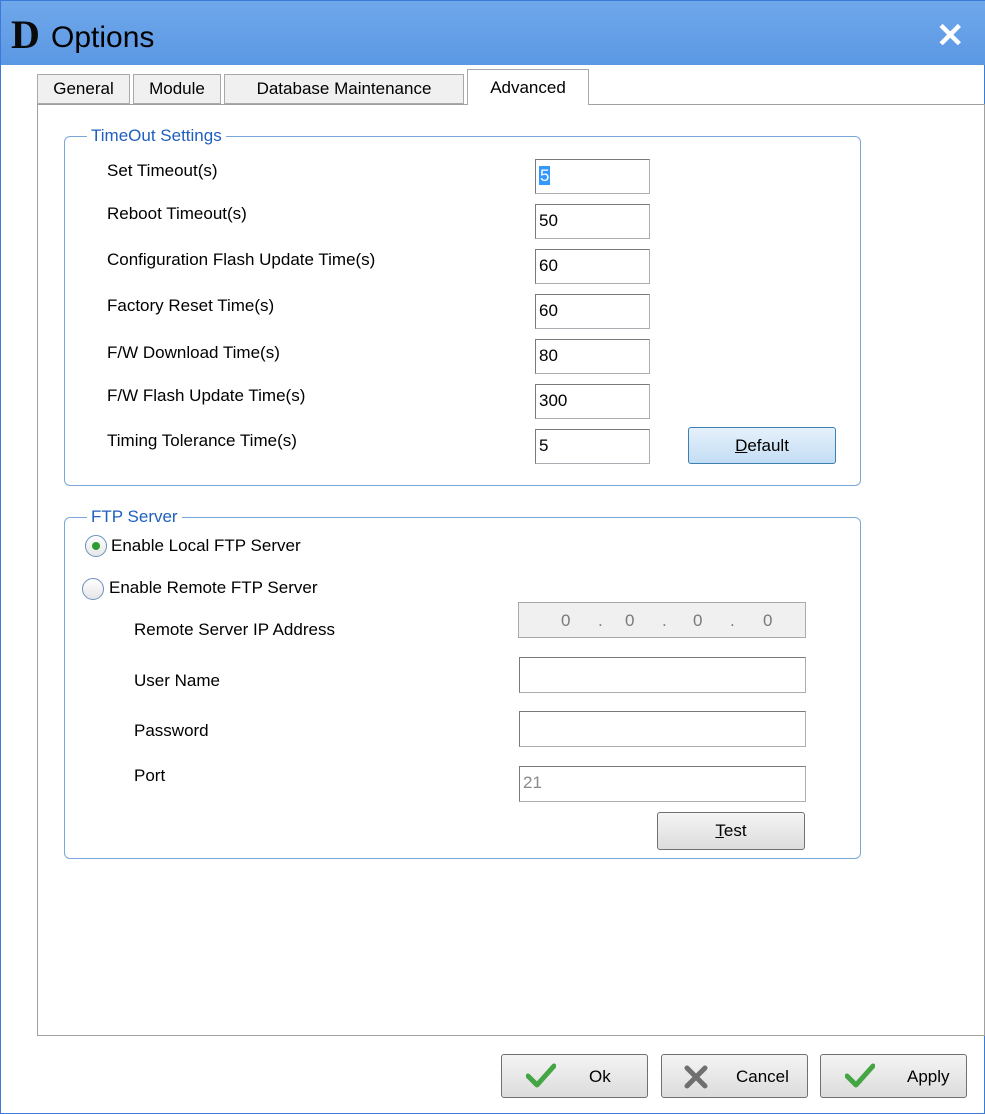 The image size is (985, 1114). What do you see at coordinates (96, 546) in the screenshot?
I see `enable-local-ftp-radio` at bounding box center [96, 546].